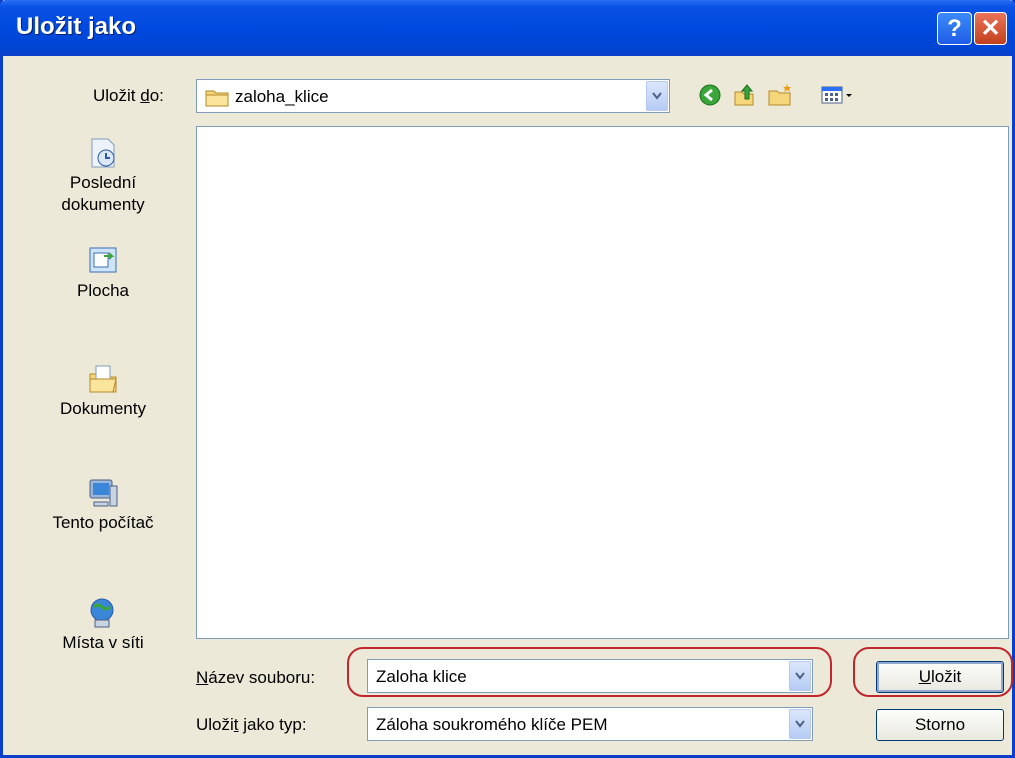 Image resolution: width=1015 pixels, height=758 pixels. I want to click on filetype-combo: Záloha soukromého klíče PEM, so click(590, 724).